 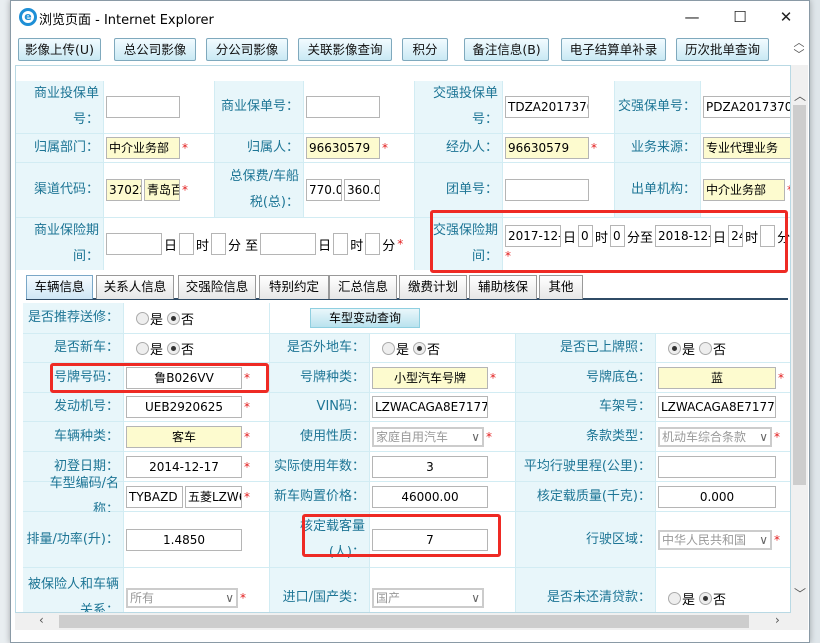 I want to click on dropdown-select: 机动车综合条款 ∨, so click(x=715, y=436).